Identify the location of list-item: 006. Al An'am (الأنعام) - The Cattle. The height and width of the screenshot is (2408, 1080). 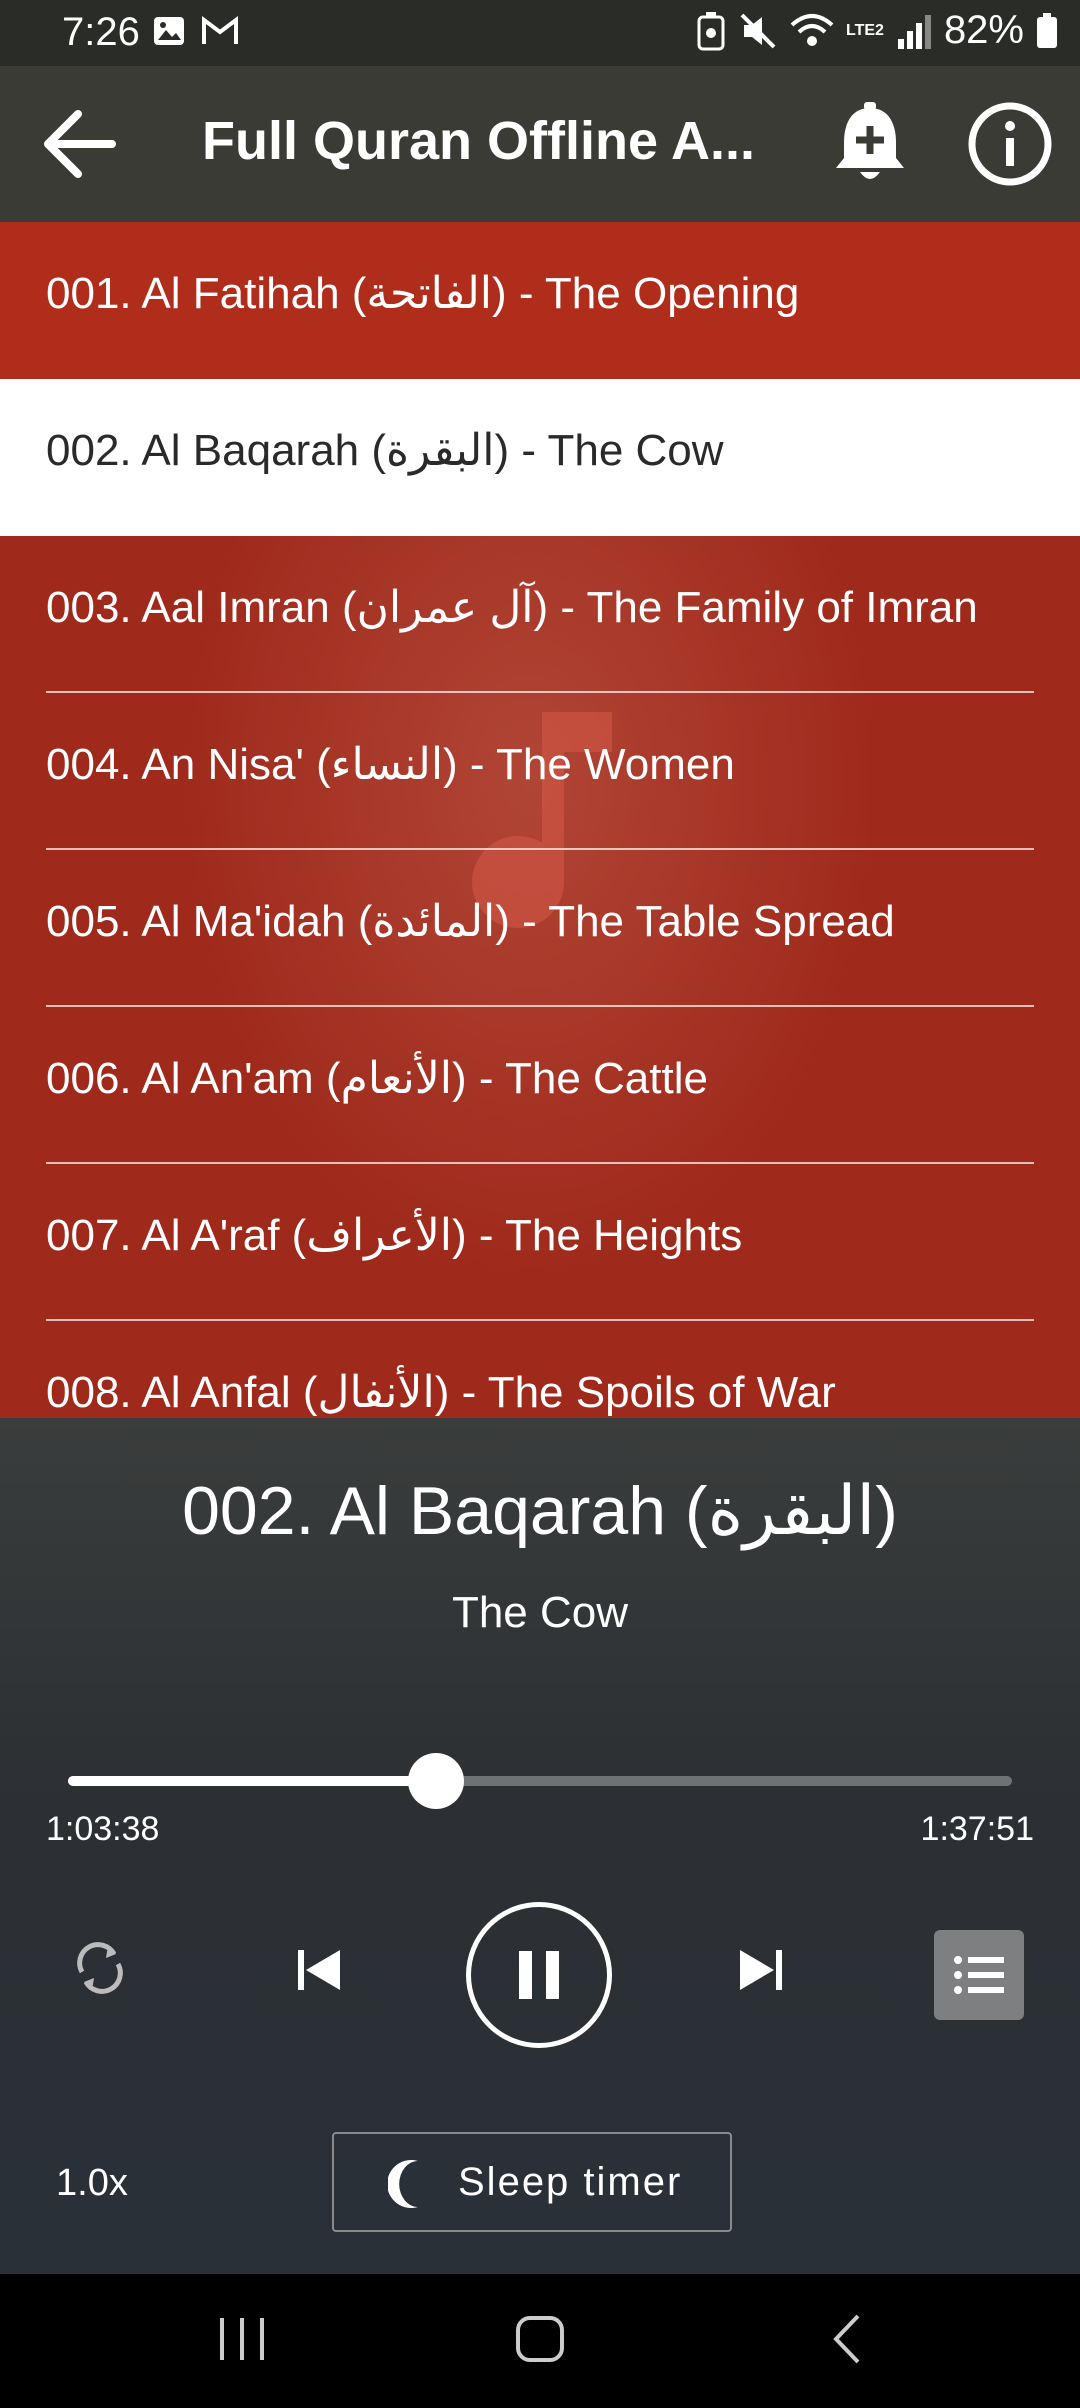
(540, 1085).